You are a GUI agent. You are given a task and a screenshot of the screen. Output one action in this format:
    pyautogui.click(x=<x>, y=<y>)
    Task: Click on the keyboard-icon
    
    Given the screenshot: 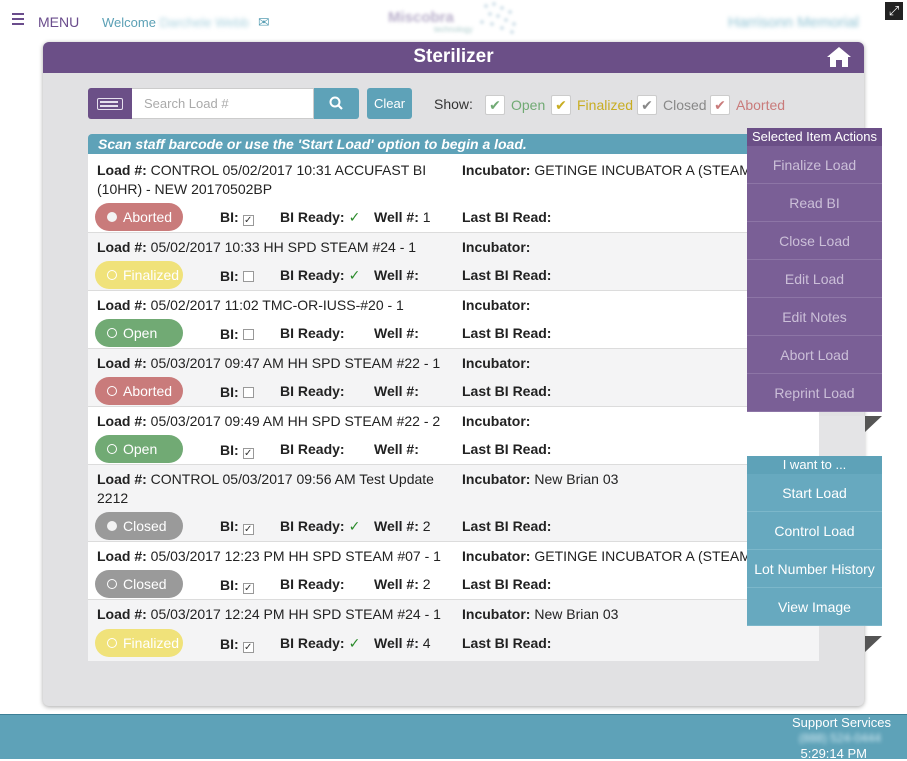 What is the action you would take?
    pyautogui.click(x=110, y=104)
    